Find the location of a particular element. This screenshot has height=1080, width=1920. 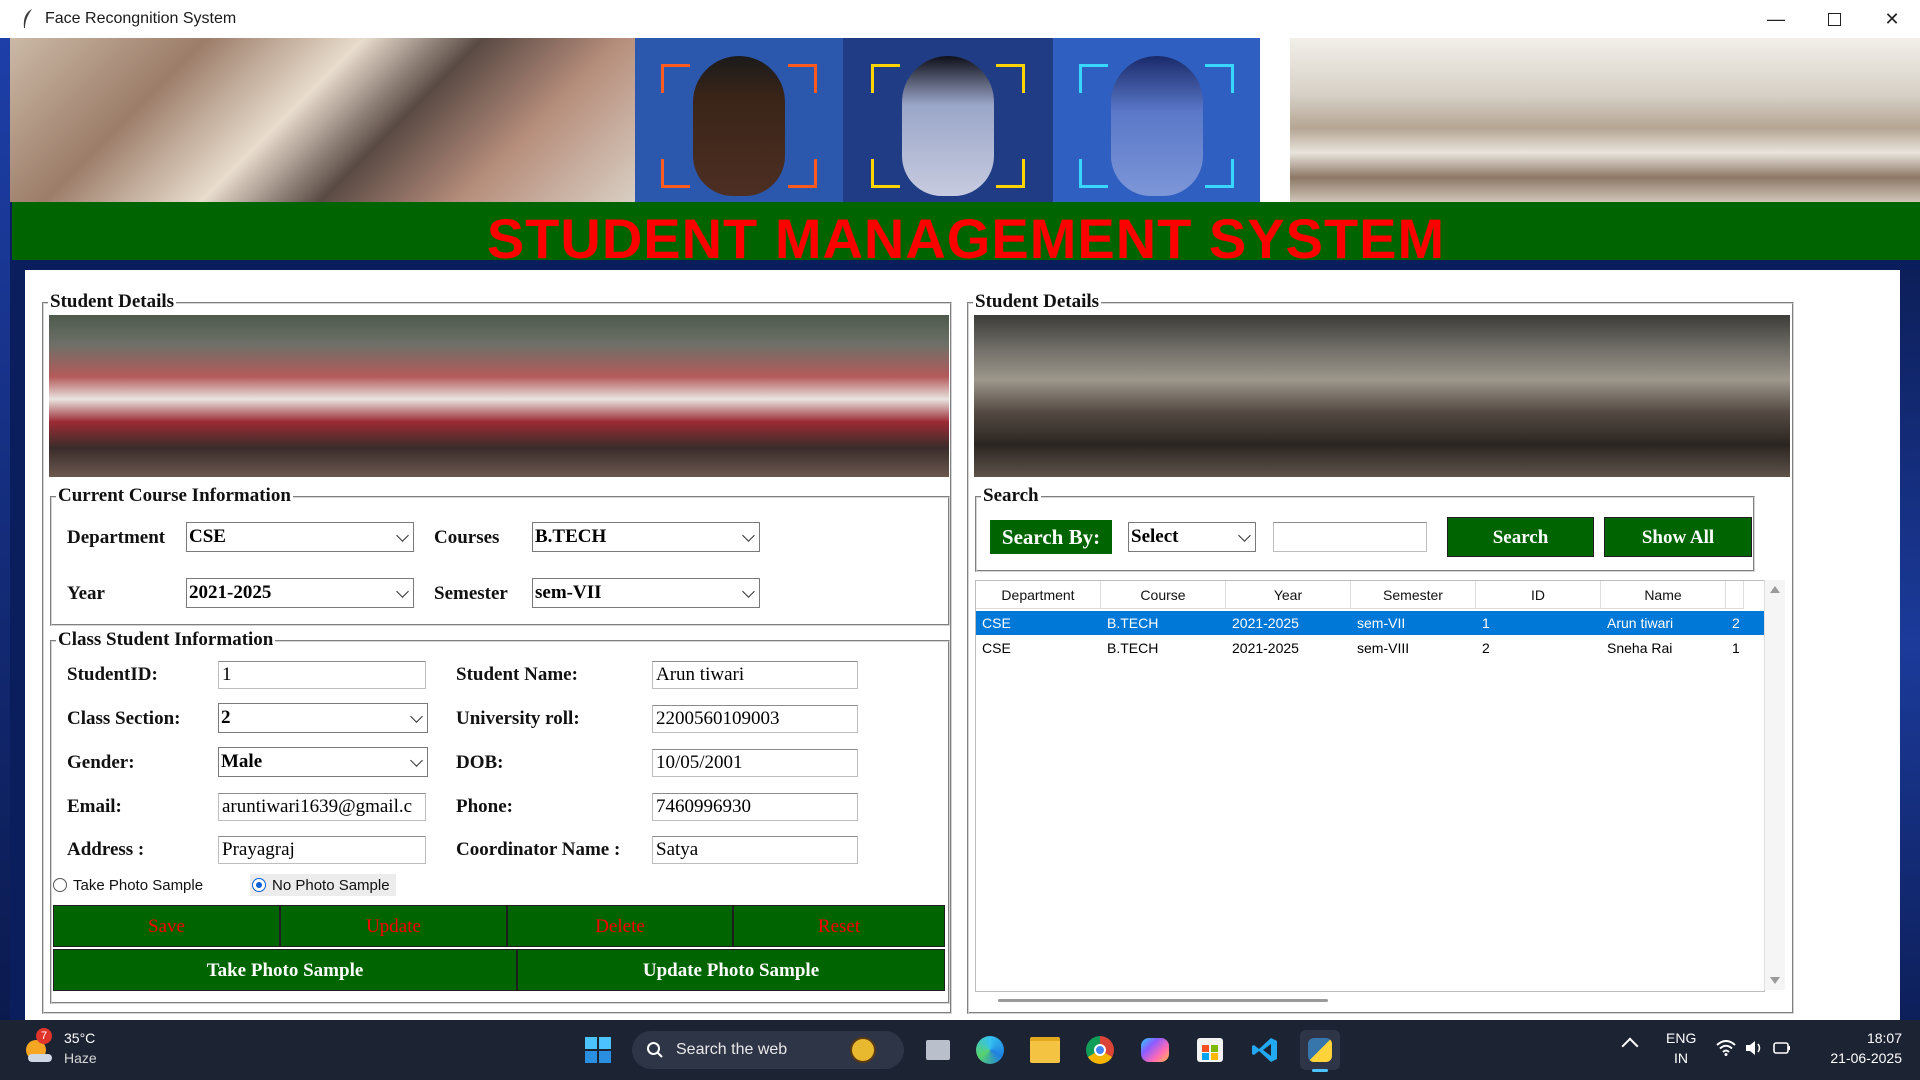

show-all-button: Show All is located at coordinates (1678, 537).